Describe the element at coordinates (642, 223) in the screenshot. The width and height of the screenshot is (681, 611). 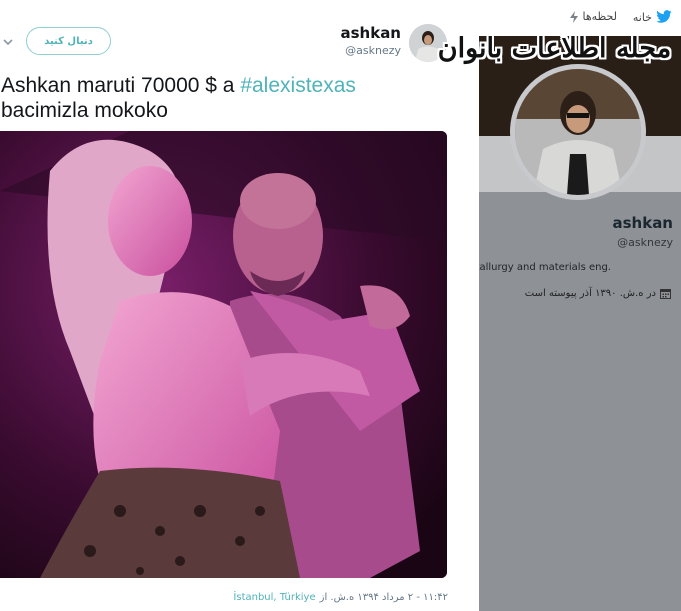
I see `profile-name: ashkan` at that location.